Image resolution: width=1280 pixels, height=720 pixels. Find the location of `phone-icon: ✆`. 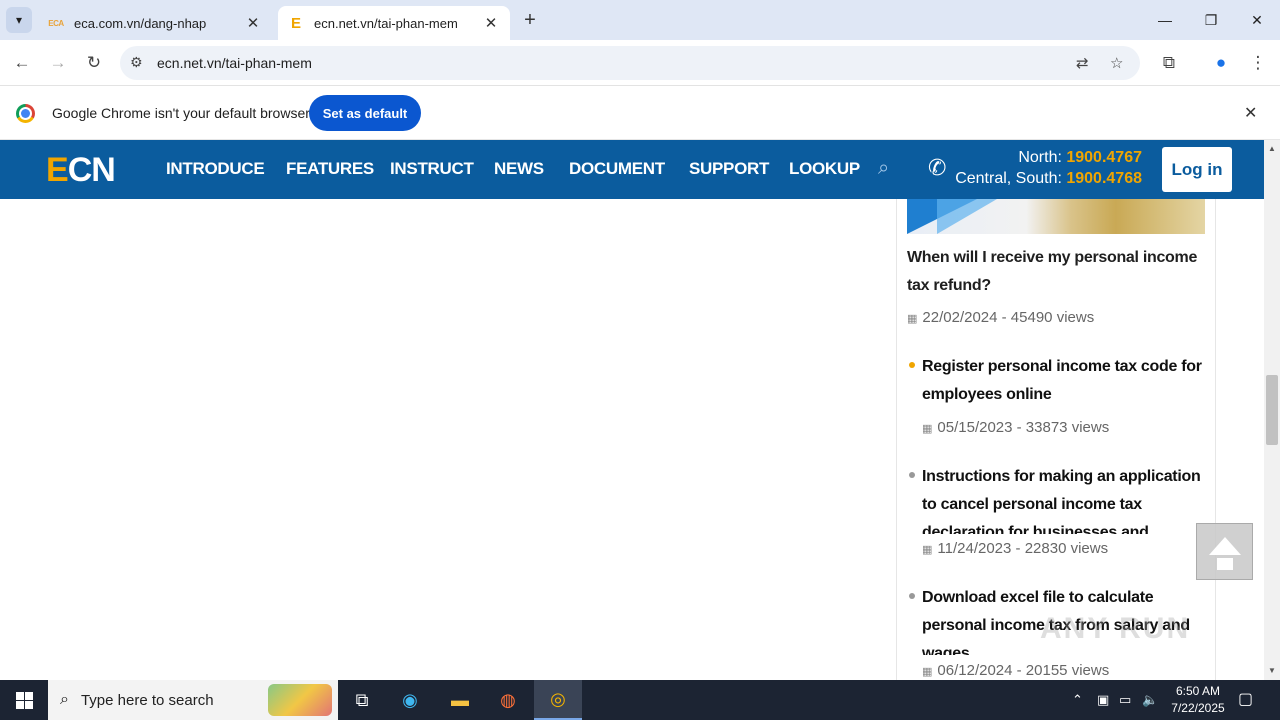

phone-icon: ✆ is located at coordinates (937, 167).